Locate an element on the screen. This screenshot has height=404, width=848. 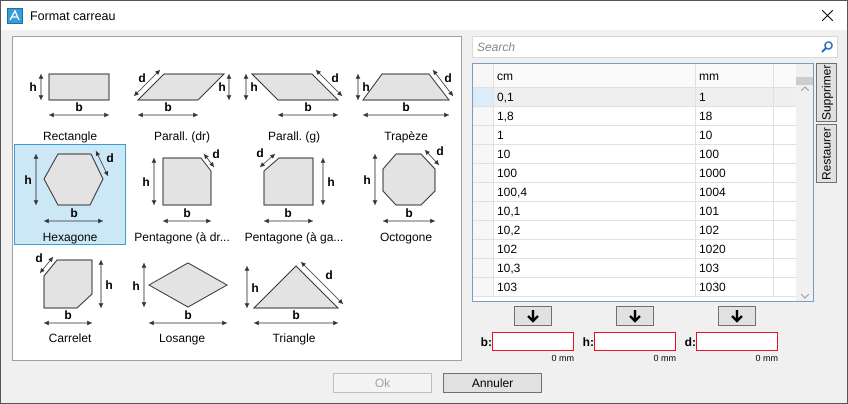
table-cell: 102 is located at coordinates (595, 249).